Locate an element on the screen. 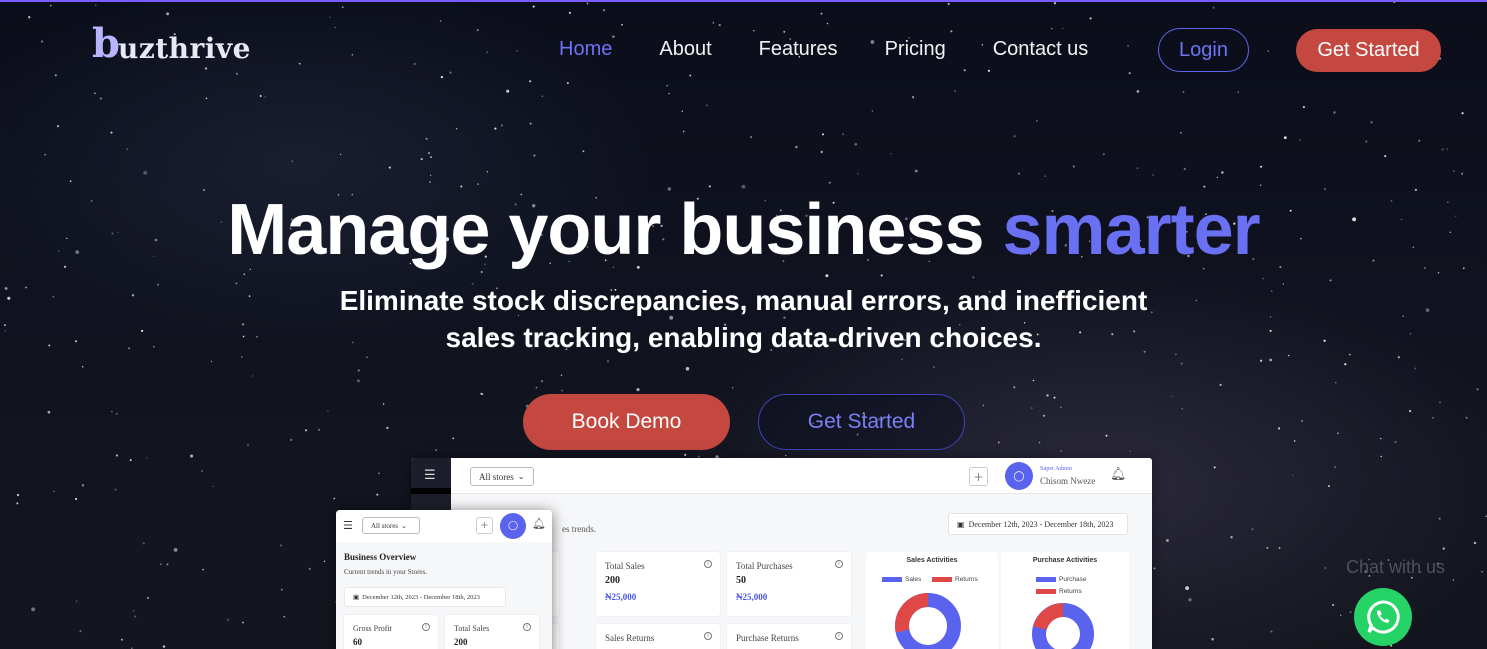 This screenshot has width=1487, height=649. whatsapp-icon is located at coordinates (1383, 617).